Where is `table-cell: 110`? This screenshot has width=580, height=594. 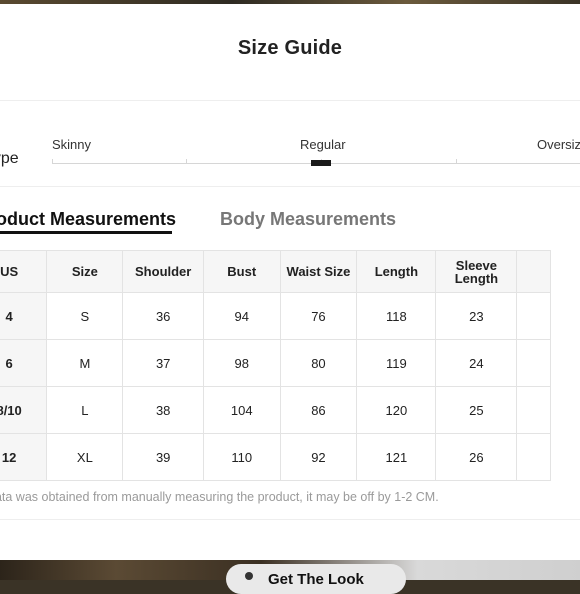
table-cell: 110 is located at coordinates (241, 457).